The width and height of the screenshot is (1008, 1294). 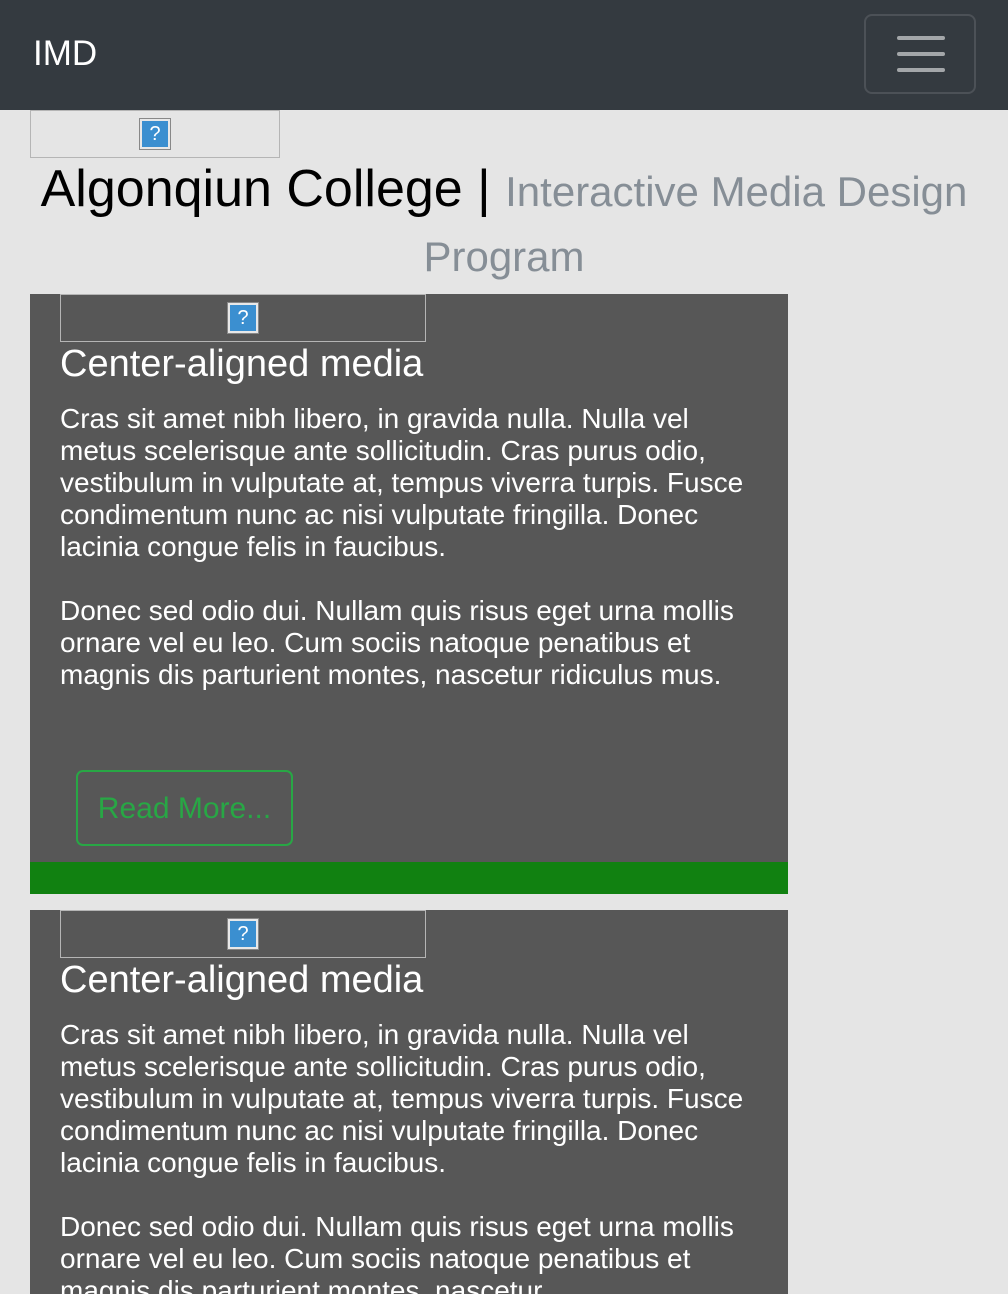 I want to click on hamburger-menu-icon, so click(x=921, y=38).